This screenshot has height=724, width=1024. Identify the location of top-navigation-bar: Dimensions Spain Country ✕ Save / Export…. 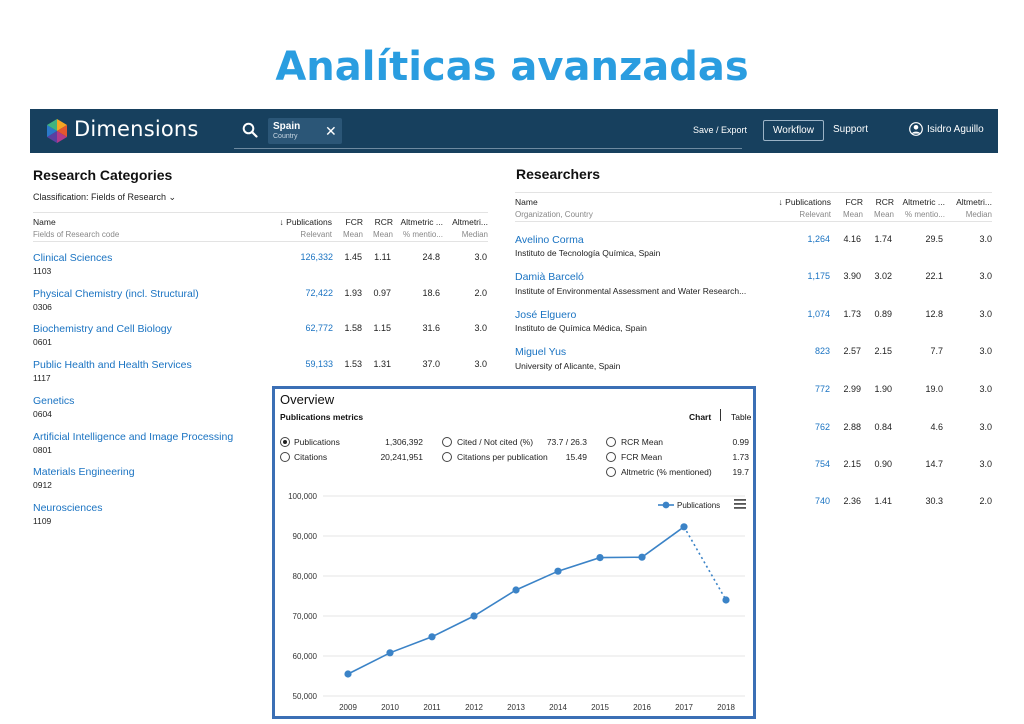
(514, 131).